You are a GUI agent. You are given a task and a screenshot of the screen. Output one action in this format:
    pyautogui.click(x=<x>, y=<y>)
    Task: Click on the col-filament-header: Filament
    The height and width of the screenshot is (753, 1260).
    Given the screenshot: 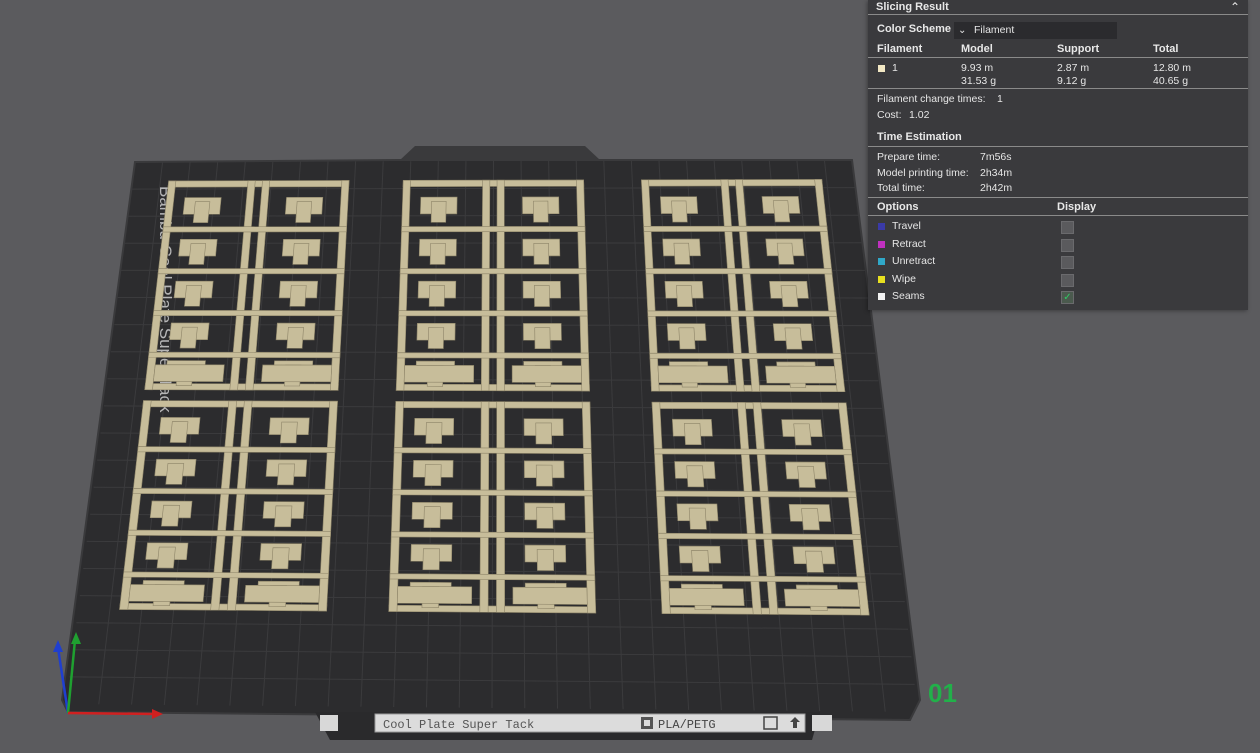 What is the action you would take?
    pyautogui.click(x=900, y=49)
    